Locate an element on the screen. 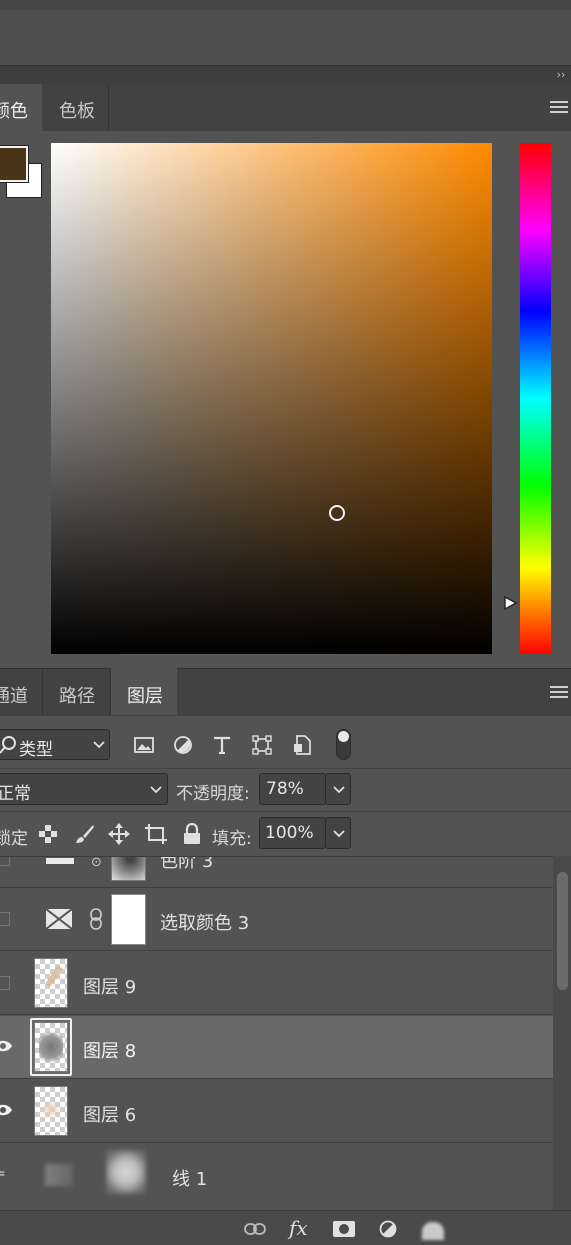 This screenshot has height=1245, width=571. layer-name: 线 1 is located at coordinates (190, 1179).